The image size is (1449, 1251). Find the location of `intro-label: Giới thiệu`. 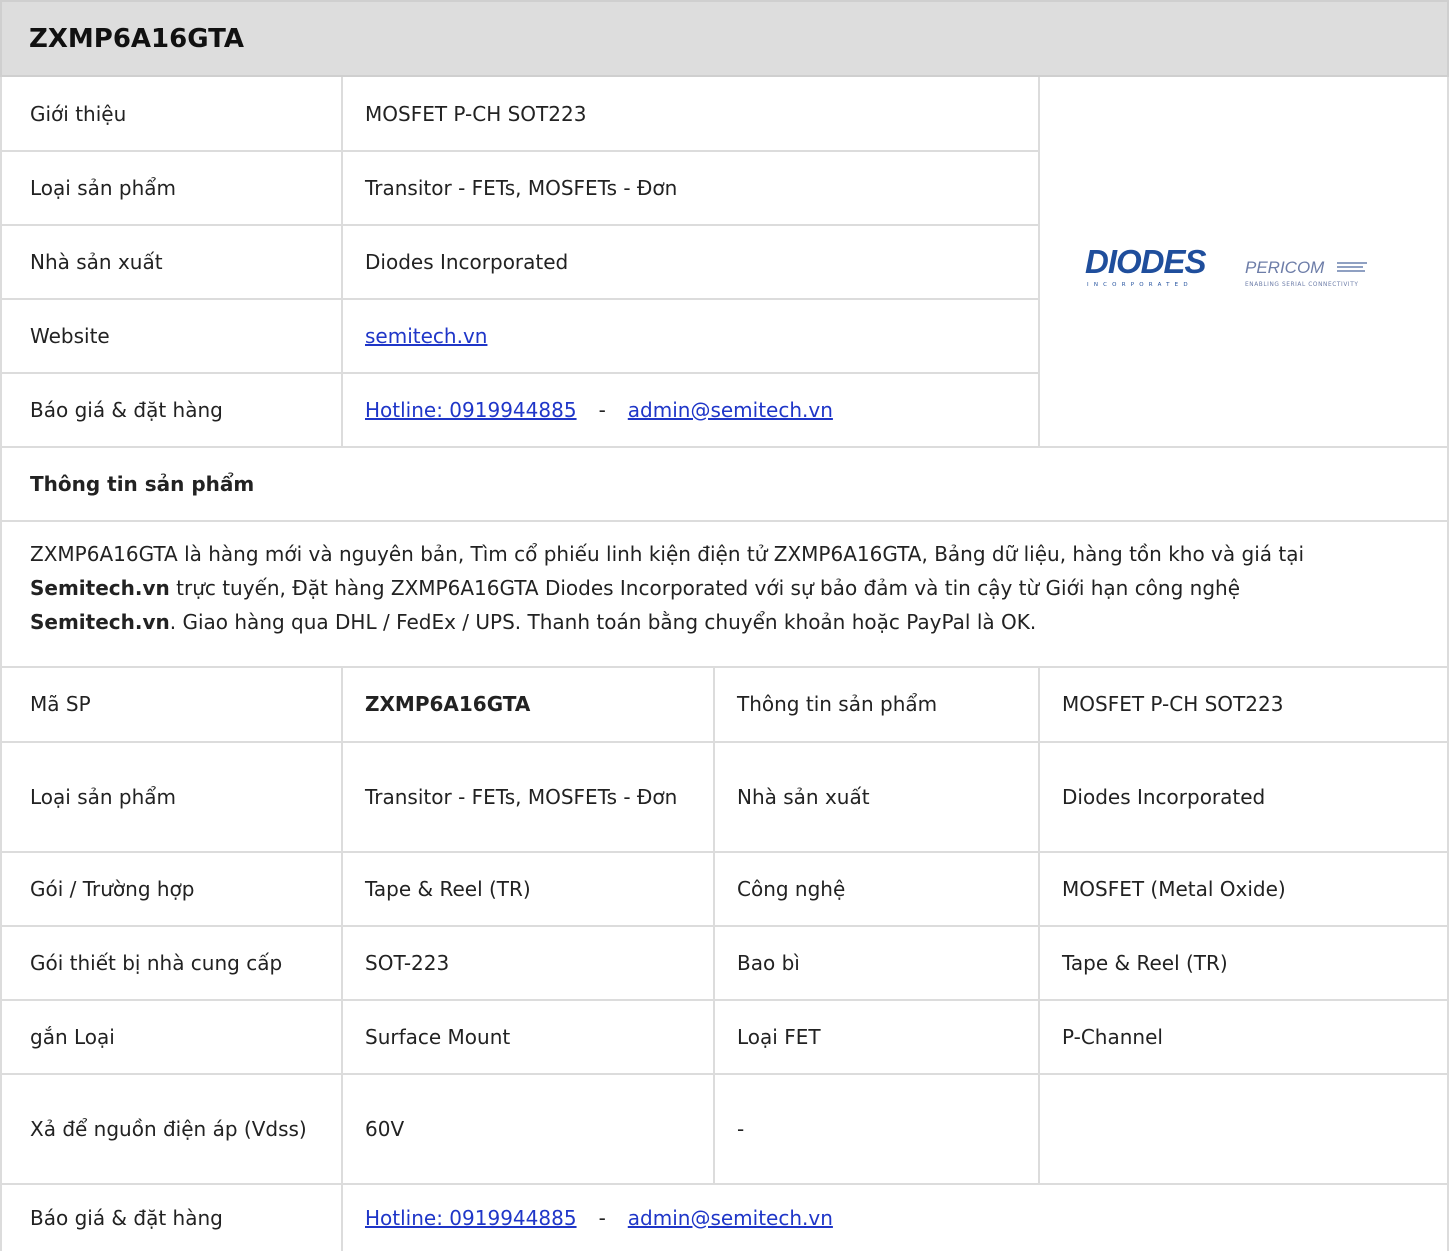

intro-label: Giới thiệu is located at coordinates (78, 114).